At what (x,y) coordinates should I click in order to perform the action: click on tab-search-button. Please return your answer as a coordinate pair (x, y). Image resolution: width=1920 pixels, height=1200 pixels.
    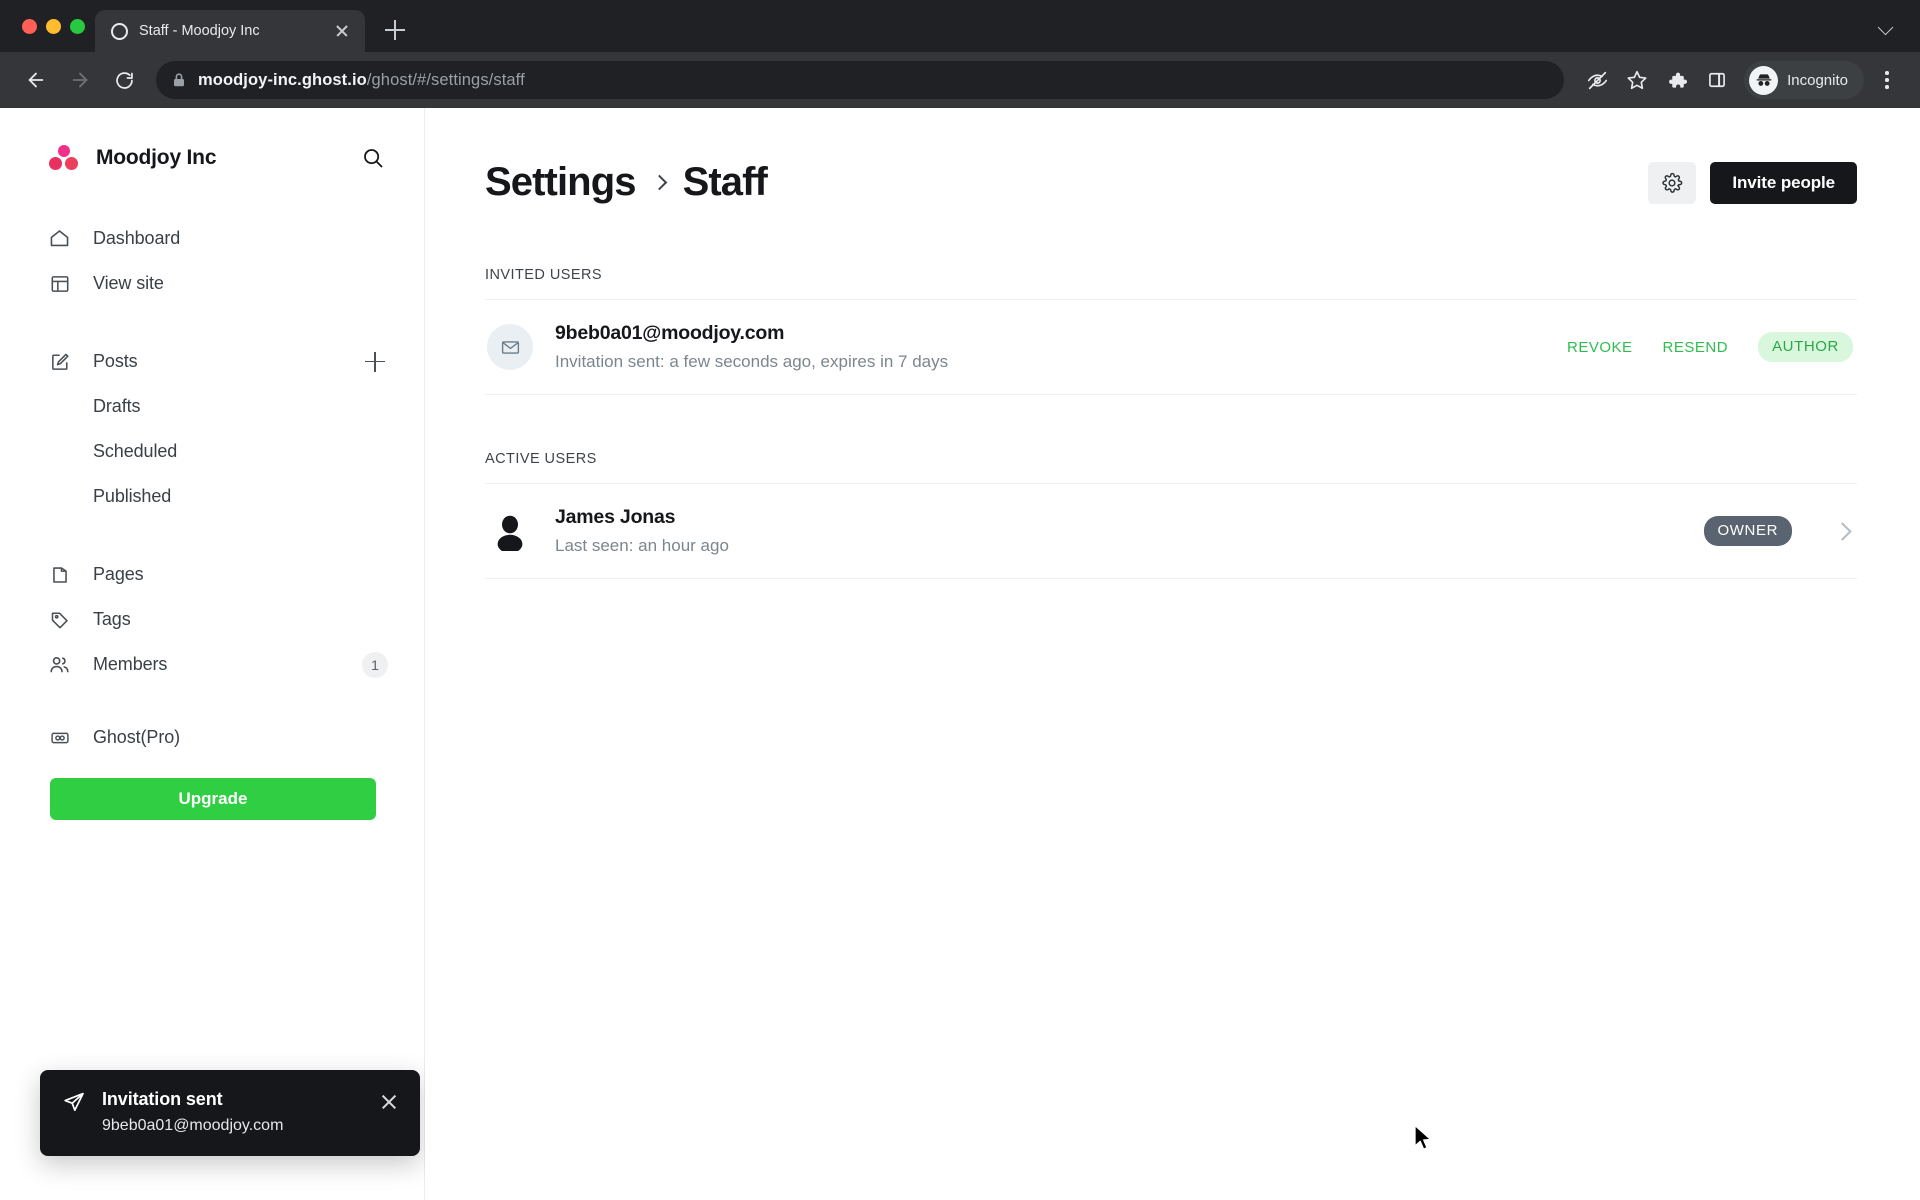
    Looking at the image, I should click on (1887, 27).